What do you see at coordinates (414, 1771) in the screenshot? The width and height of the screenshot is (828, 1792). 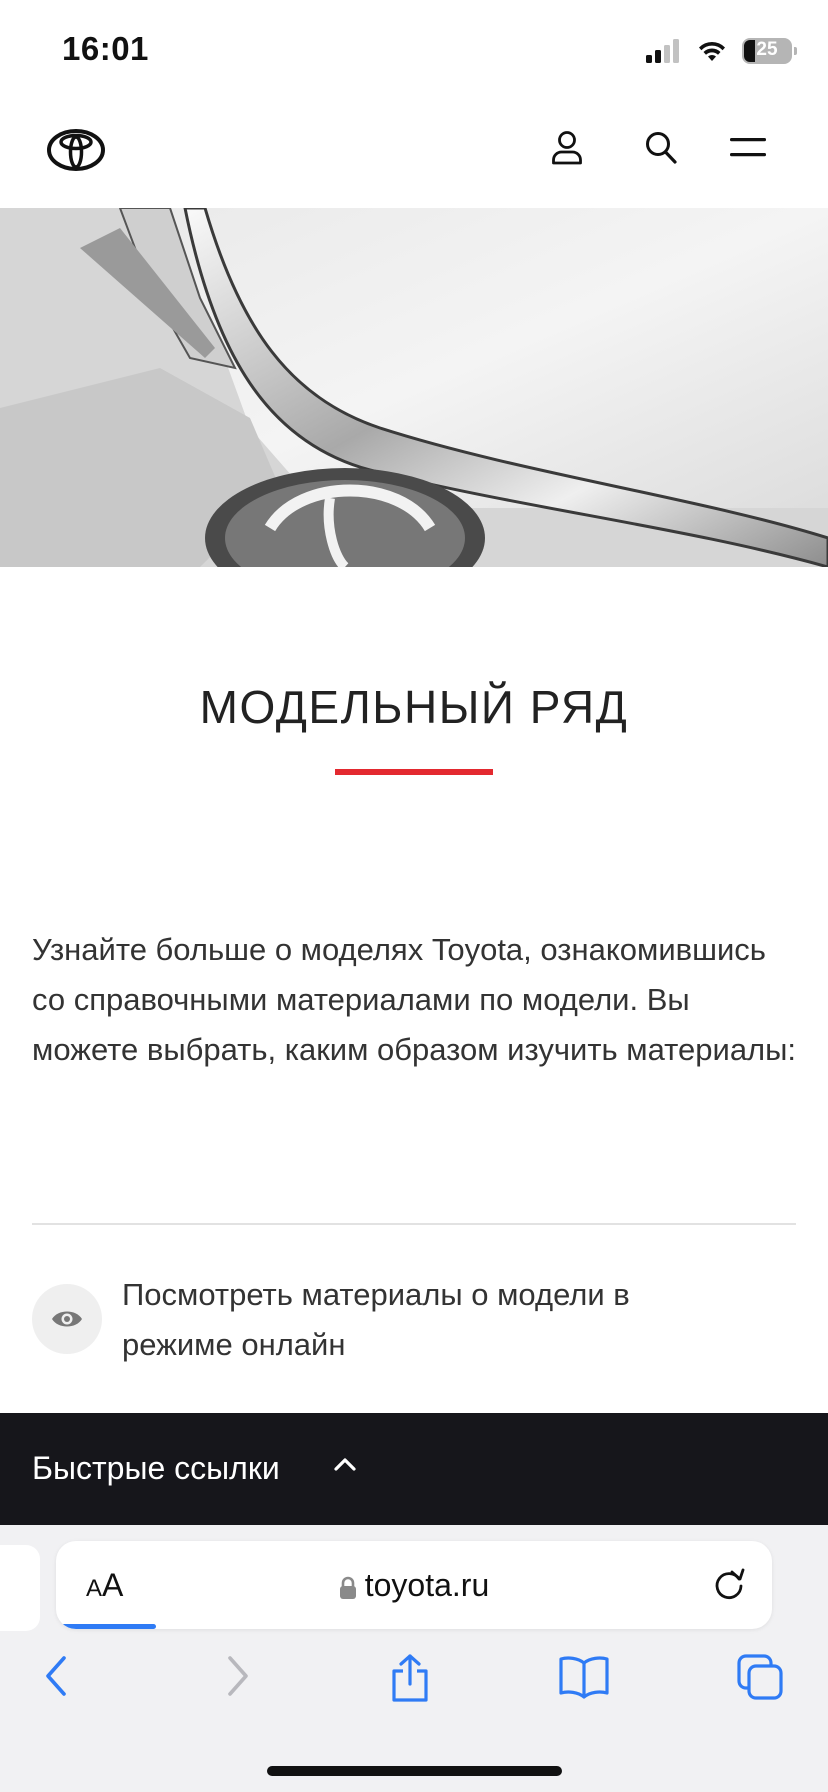 I see `home-indicator` at bounding box center [414, 1771].